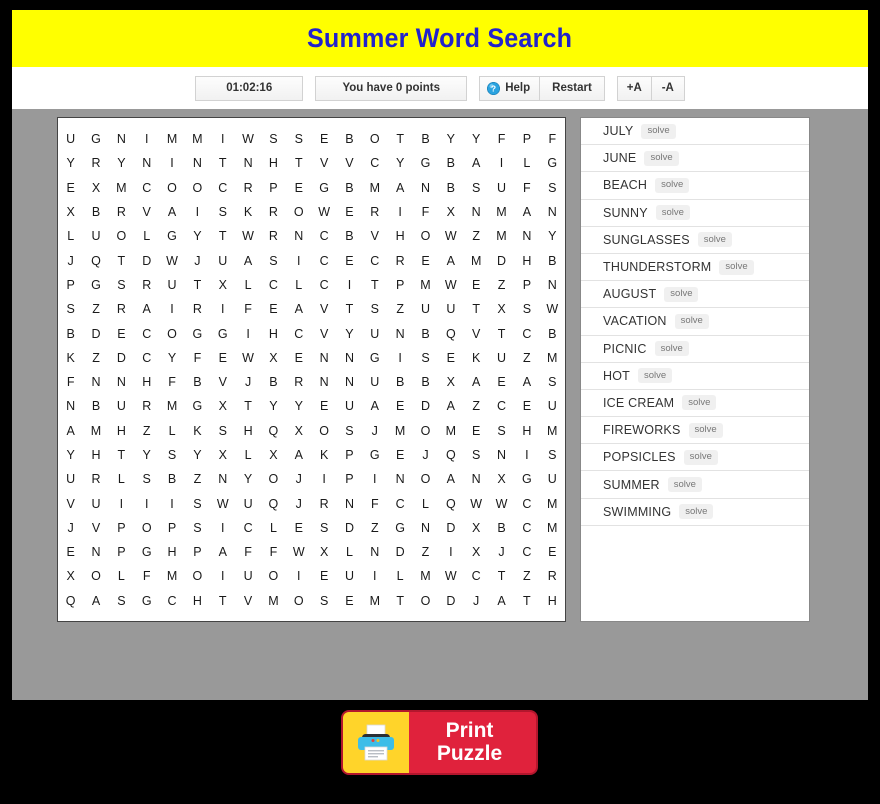 The image size is (880, 804). I want to click on letter-cell: Z, so click(95, 309).